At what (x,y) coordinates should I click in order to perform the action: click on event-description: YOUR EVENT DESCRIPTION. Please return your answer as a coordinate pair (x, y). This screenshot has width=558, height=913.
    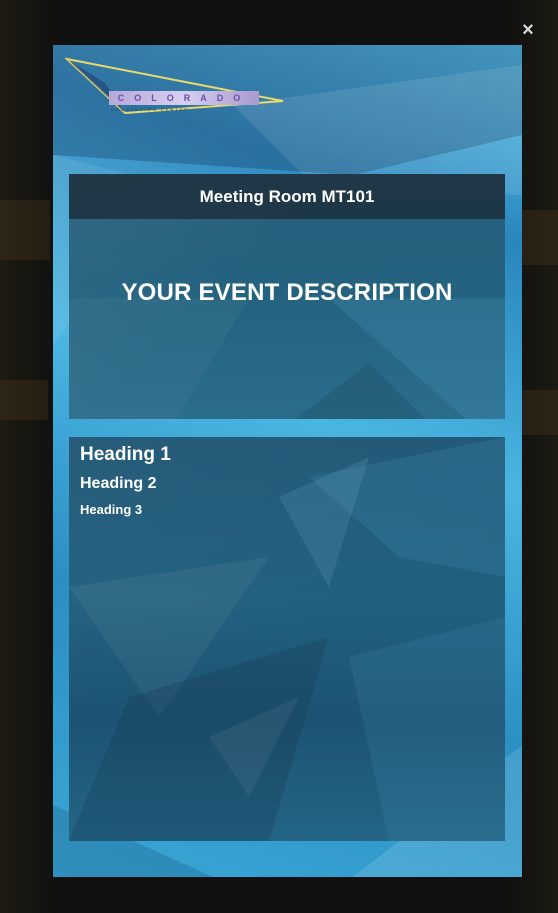
    Looking at the image, I should click on (287, 292).